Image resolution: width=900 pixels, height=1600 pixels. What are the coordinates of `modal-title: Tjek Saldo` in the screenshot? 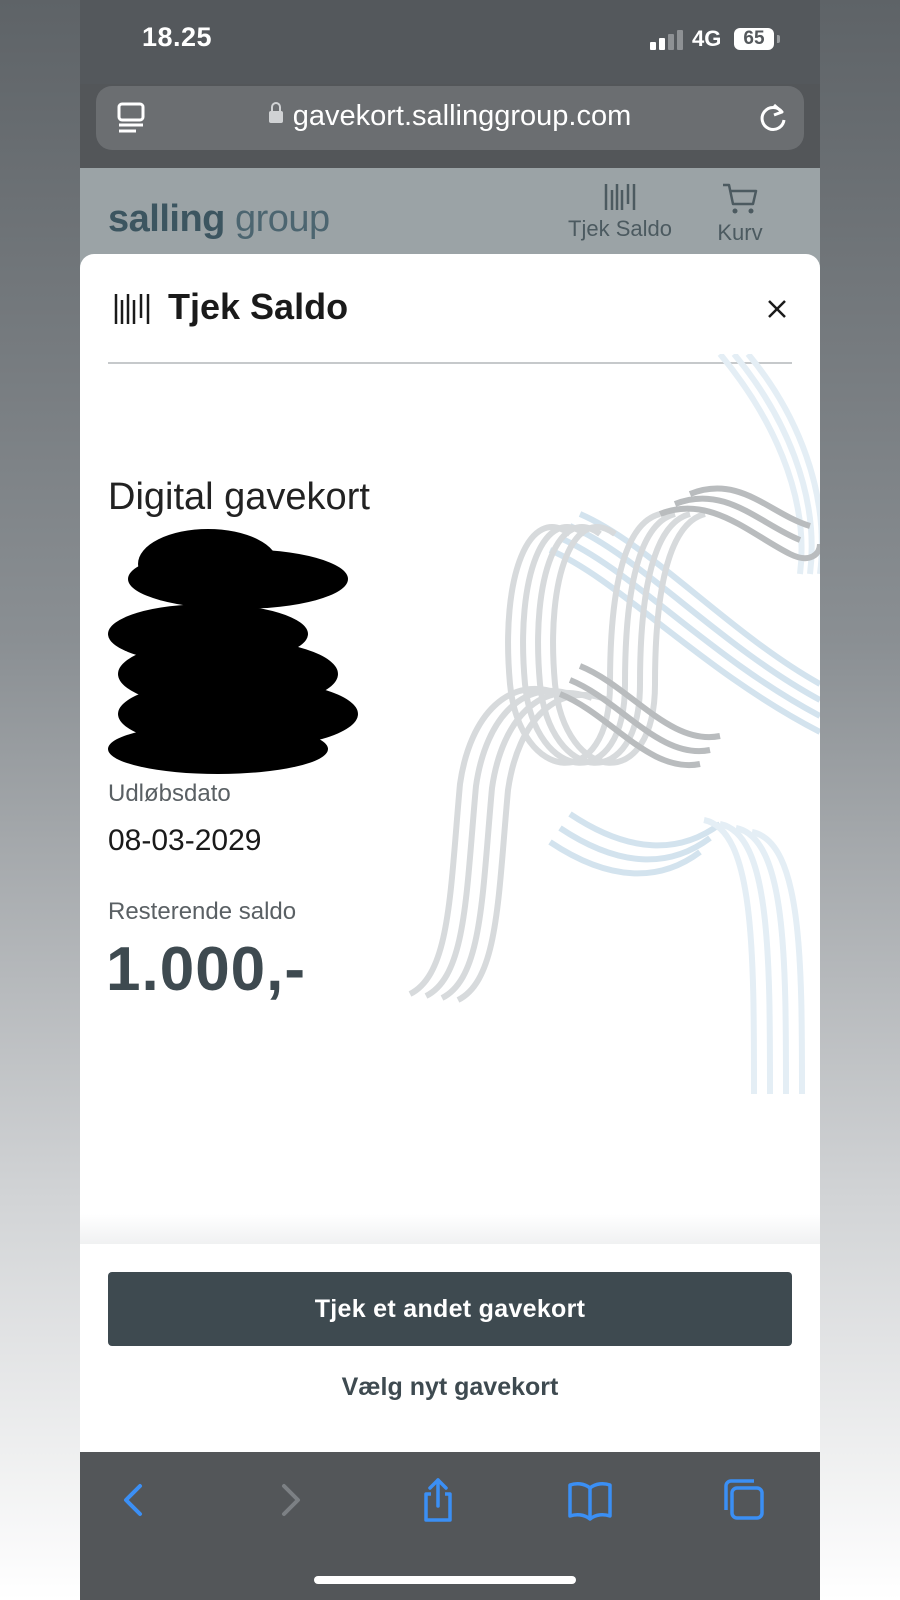 It's located at (258, 306).